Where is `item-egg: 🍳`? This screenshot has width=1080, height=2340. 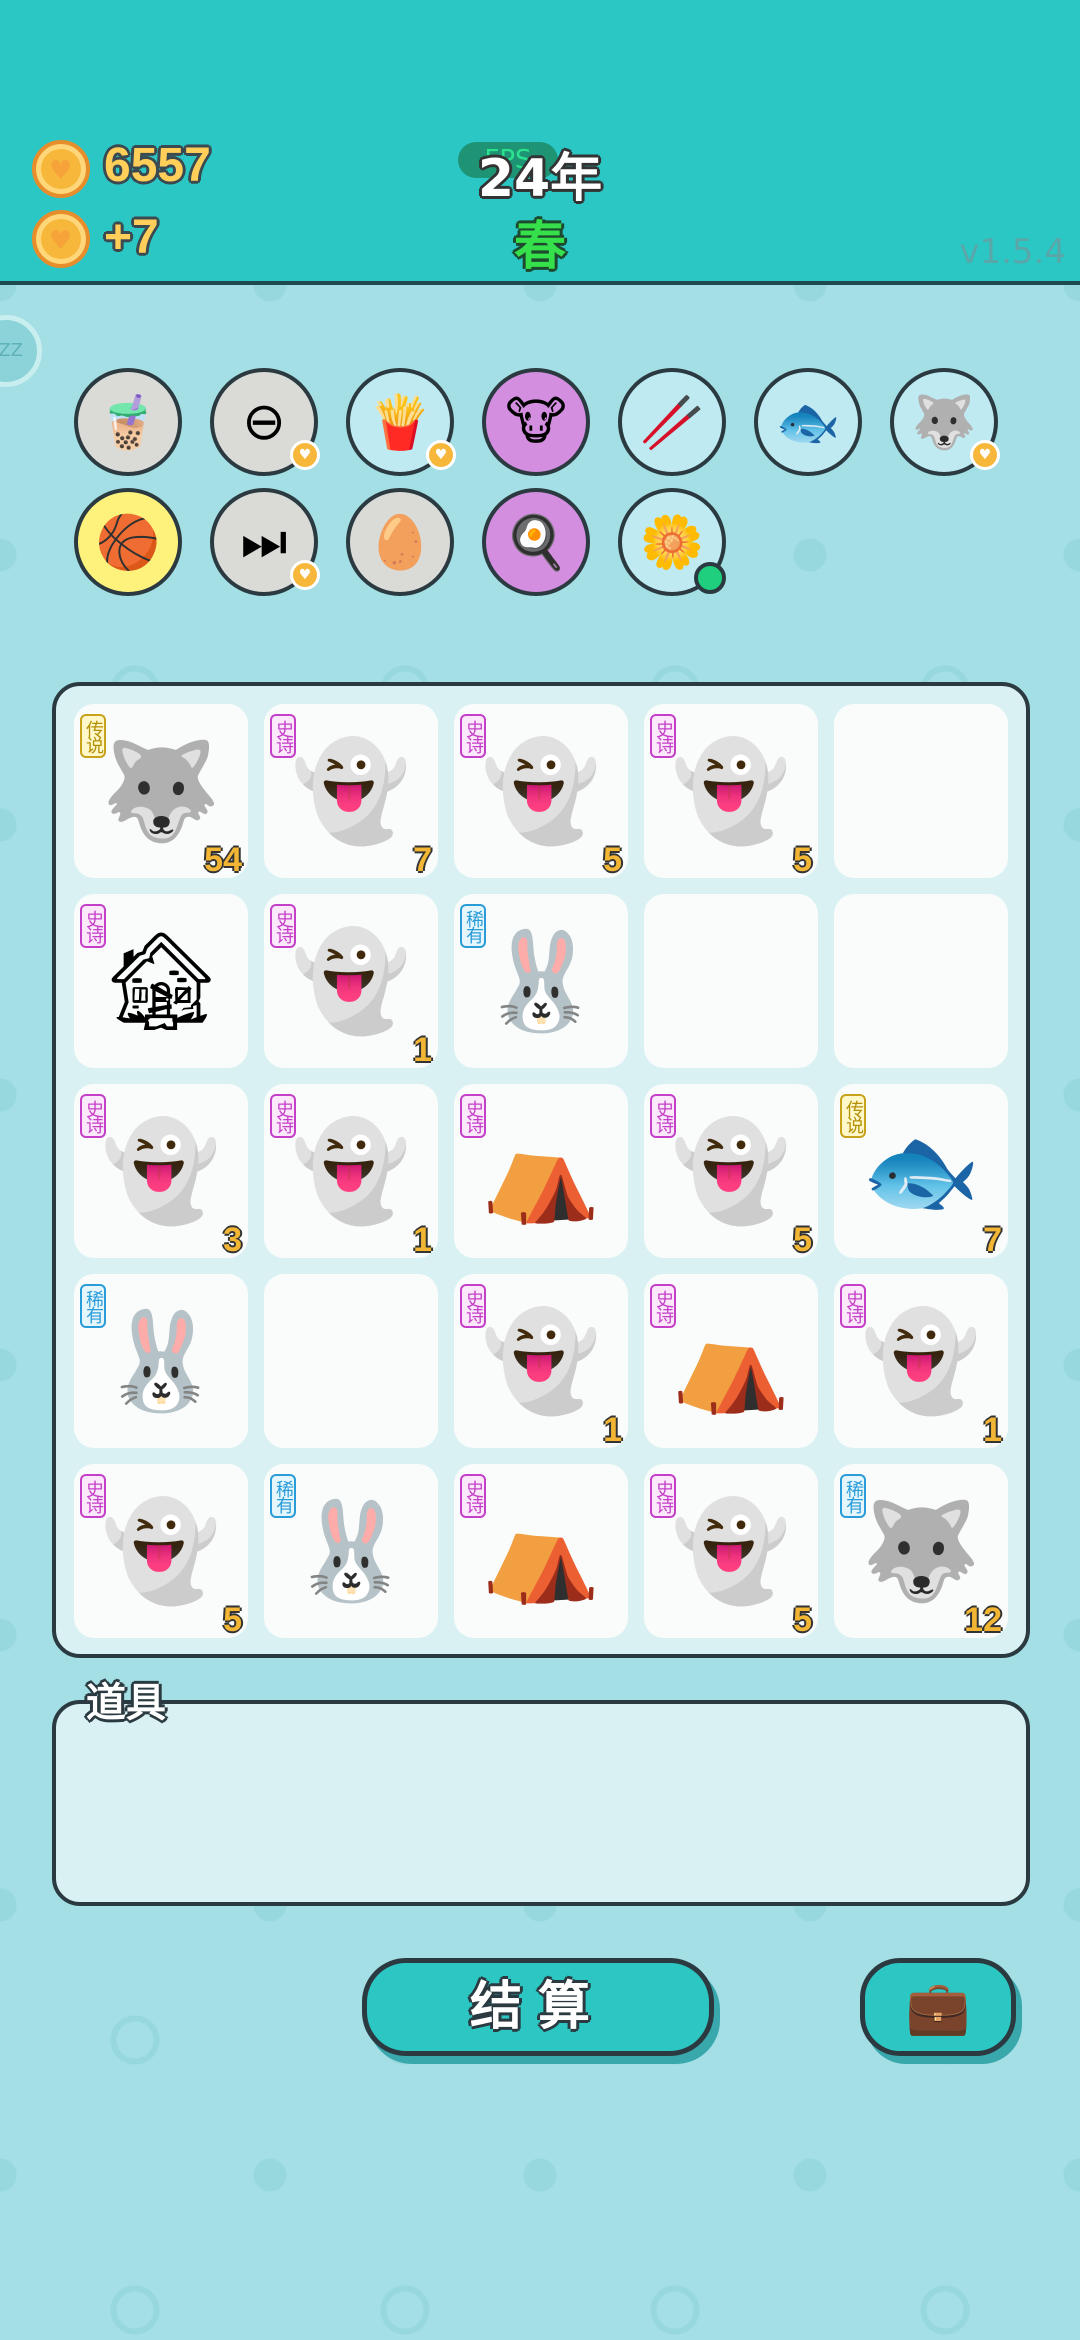
item-egg: 🍳 is located at coordinates (536, 542).